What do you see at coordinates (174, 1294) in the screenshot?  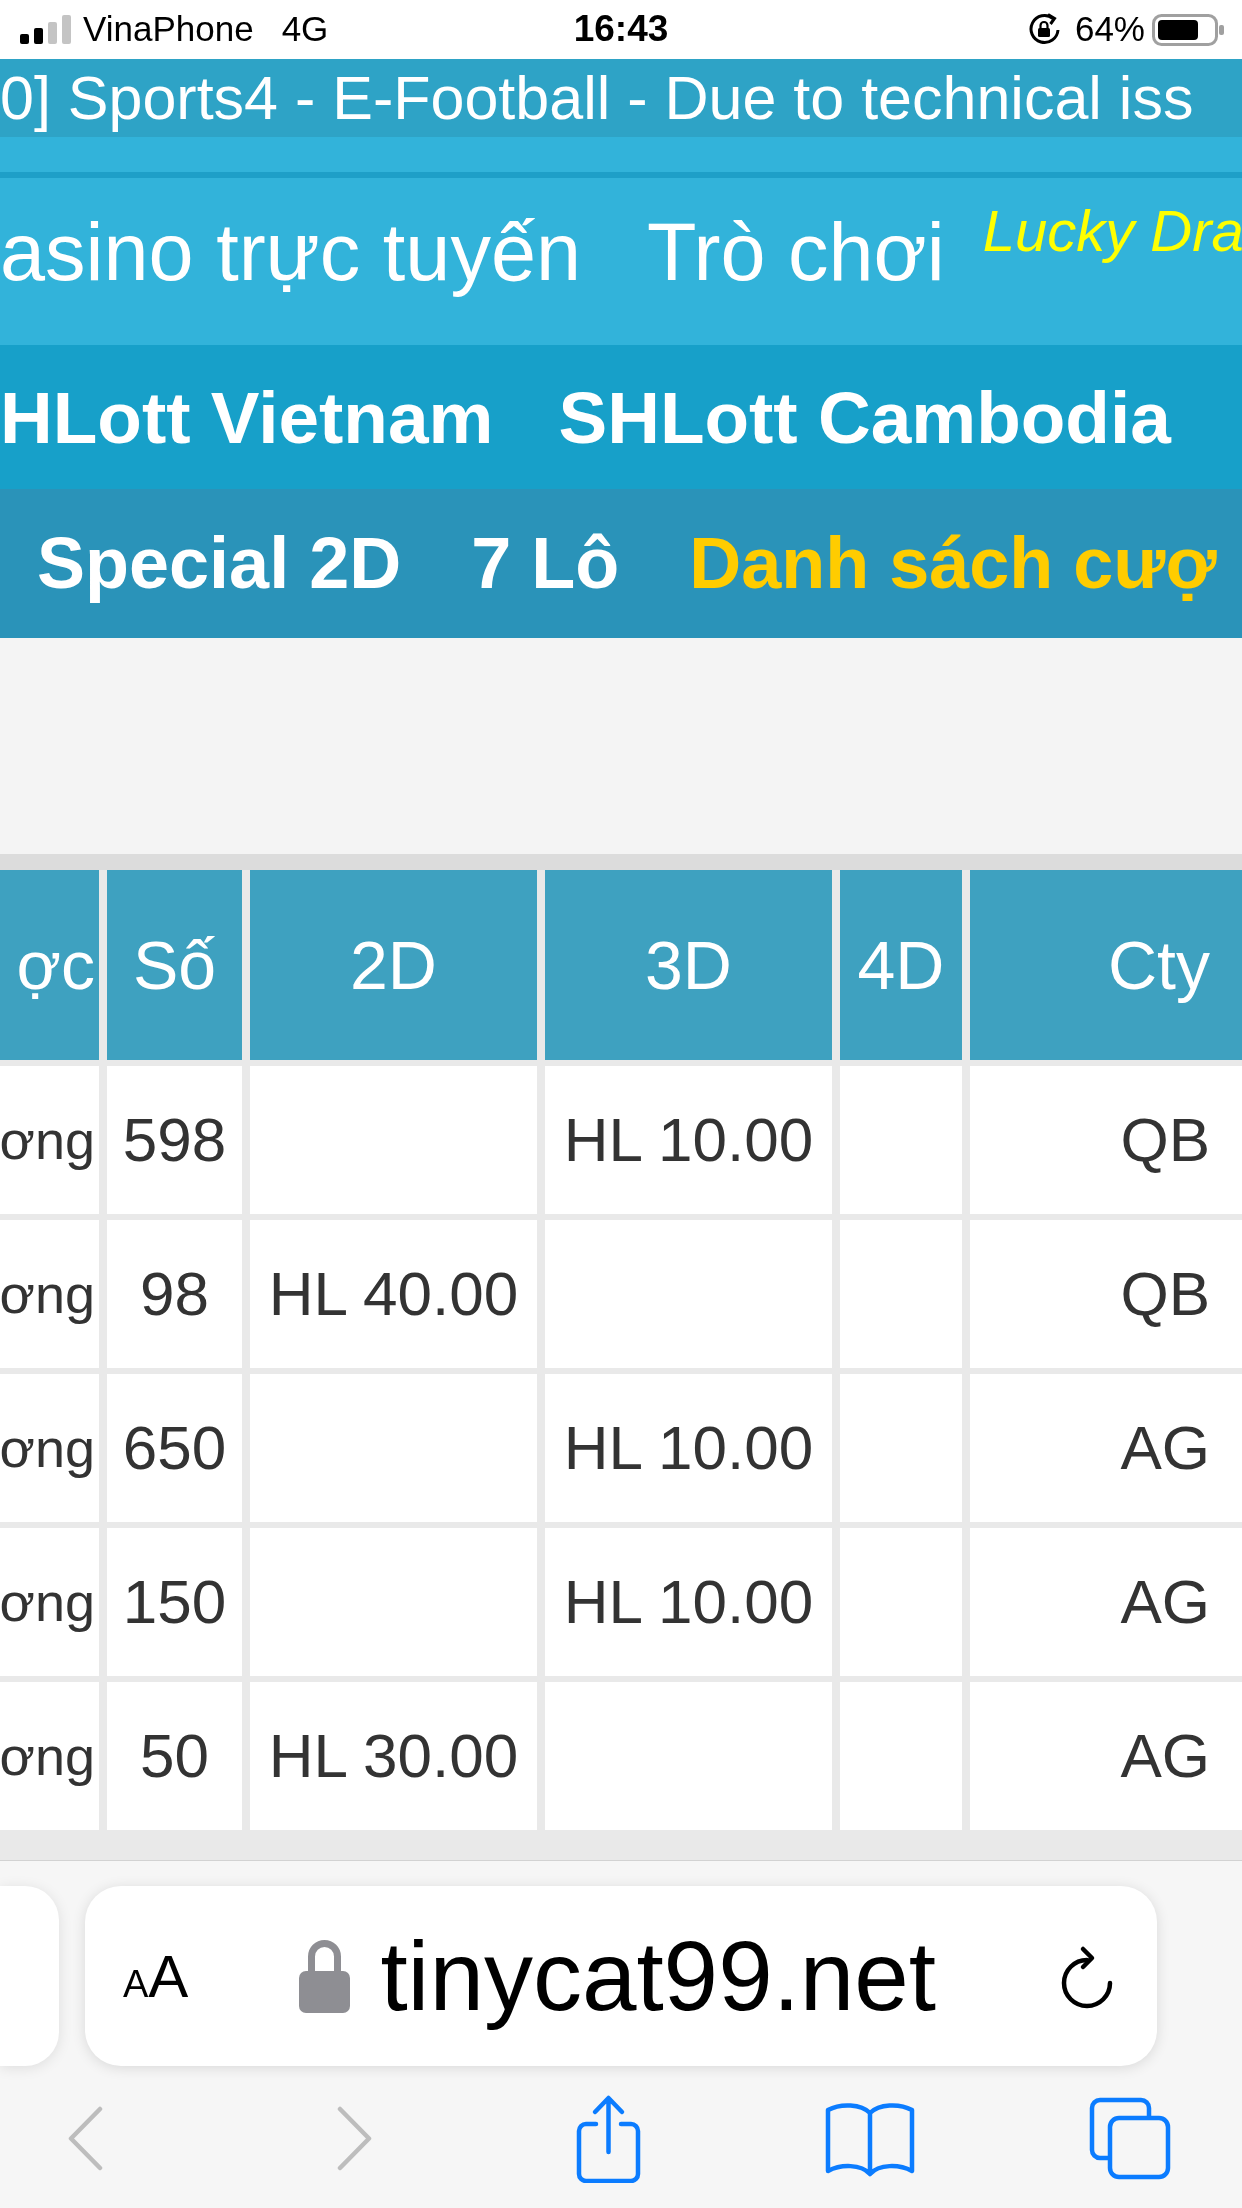 I see `table-cell: 98` at bounding box center [174, 1294].